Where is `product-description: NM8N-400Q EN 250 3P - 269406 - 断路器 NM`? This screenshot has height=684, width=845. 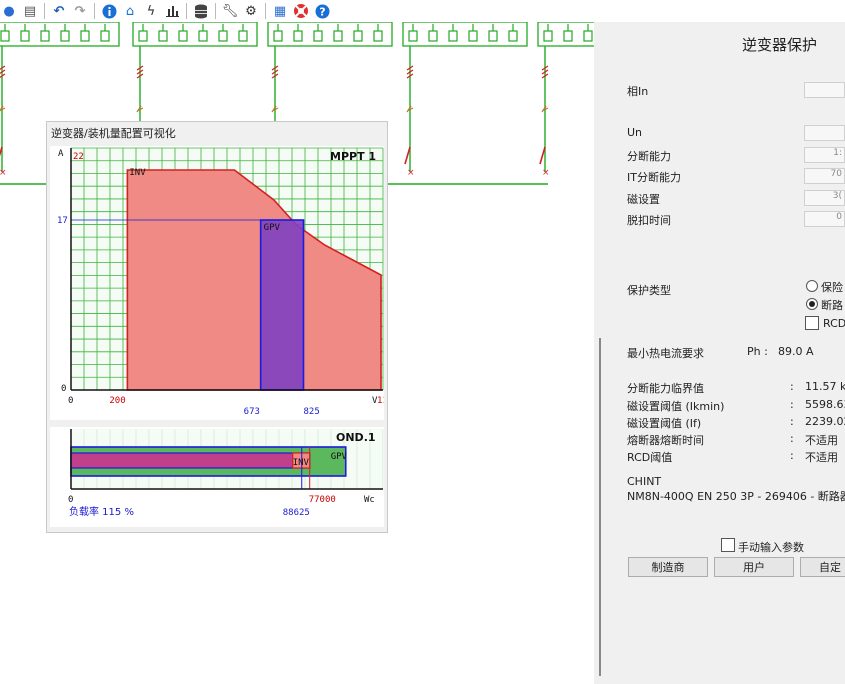
product-description: NM8N-400Q EN 250 3P - 269406 - 断路器 NM is located at coordinates (736, 496).